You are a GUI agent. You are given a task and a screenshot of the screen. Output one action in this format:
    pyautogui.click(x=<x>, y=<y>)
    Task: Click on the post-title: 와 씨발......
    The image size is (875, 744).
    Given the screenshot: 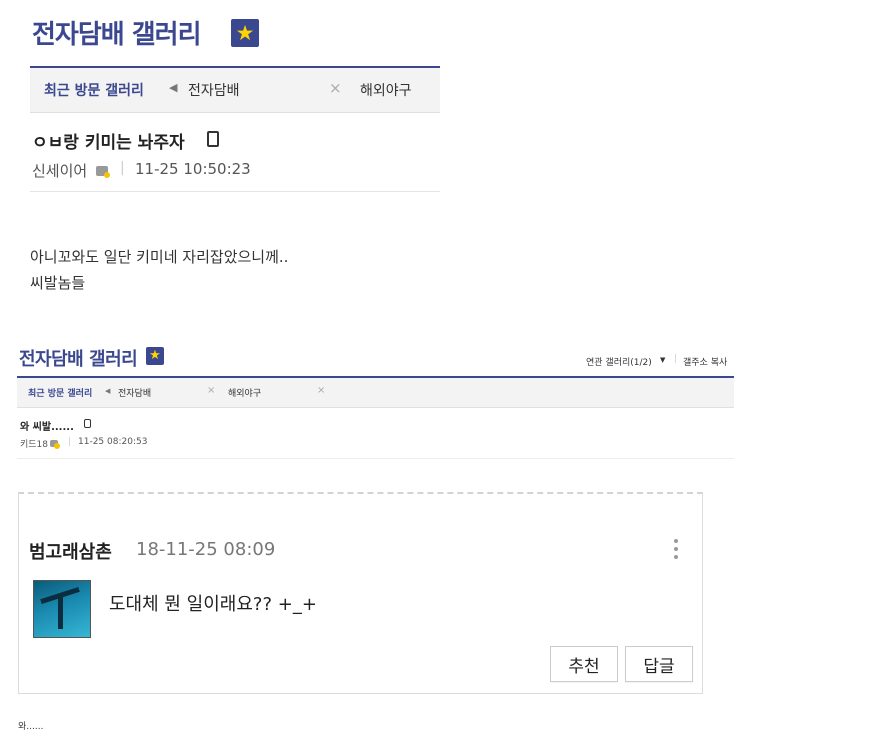 What is the action you would take?
    pyautogui.click(x=47, y=427)
    